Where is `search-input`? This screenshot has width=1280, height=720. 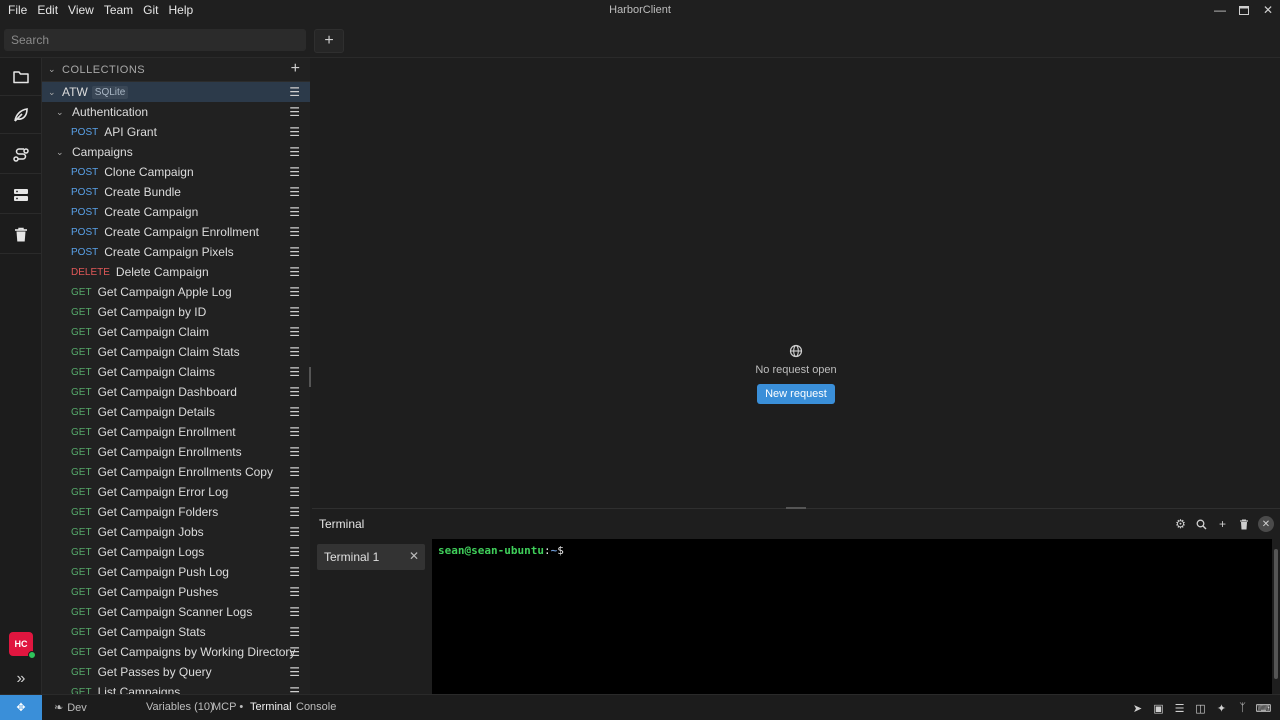
search-input is located at coordinates (155, 40).